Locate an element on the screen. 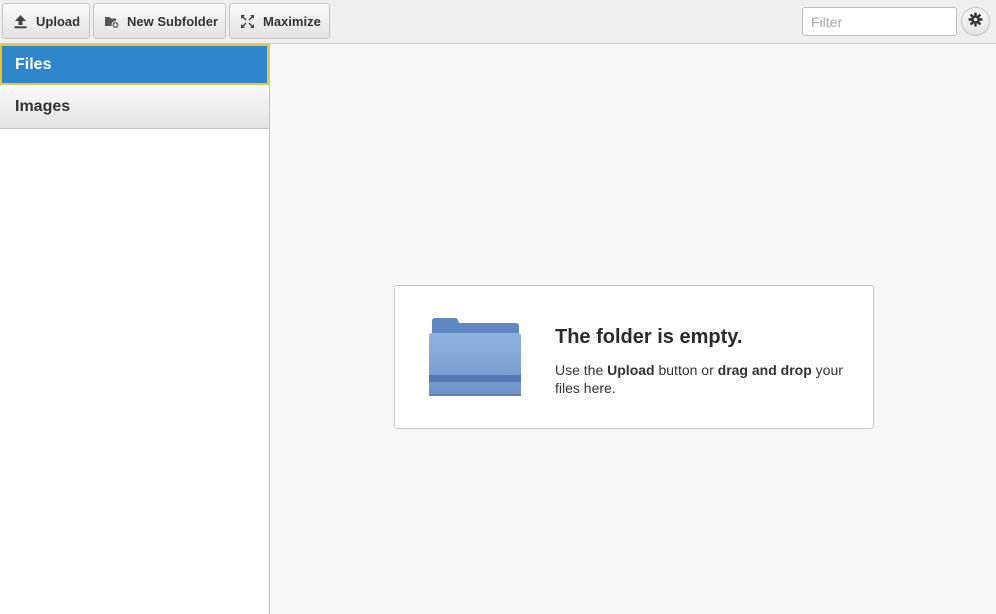 Image resolution: width=996 pixels, height=614 pixels. maximize-label: Maximize is located at coordinates (292, 21).